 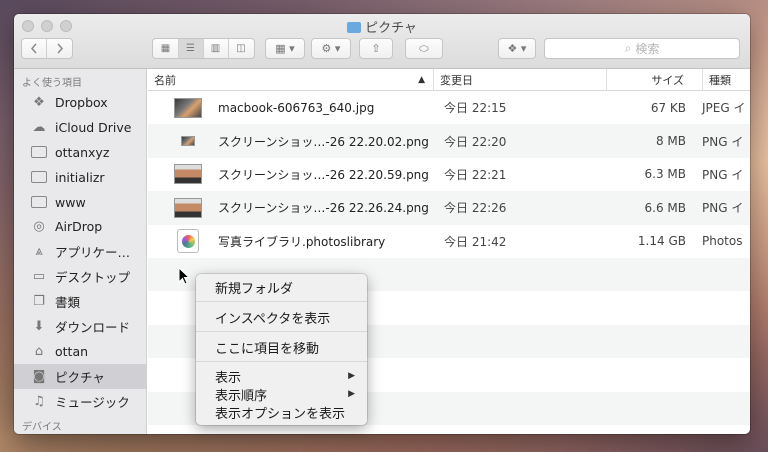 I want to click on menu-item-view: 表示, so click(x=281, y=376).